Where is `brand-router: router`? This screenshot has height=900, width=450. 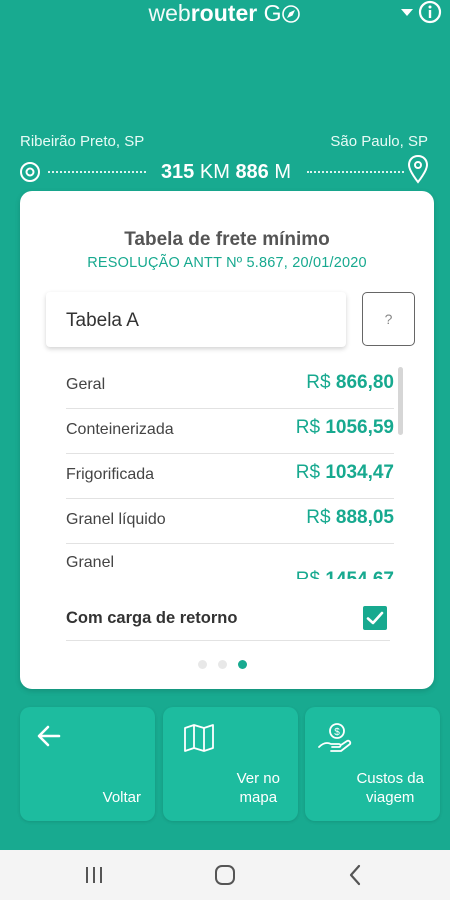
brand-router: router is located at coordinates (224, 13).